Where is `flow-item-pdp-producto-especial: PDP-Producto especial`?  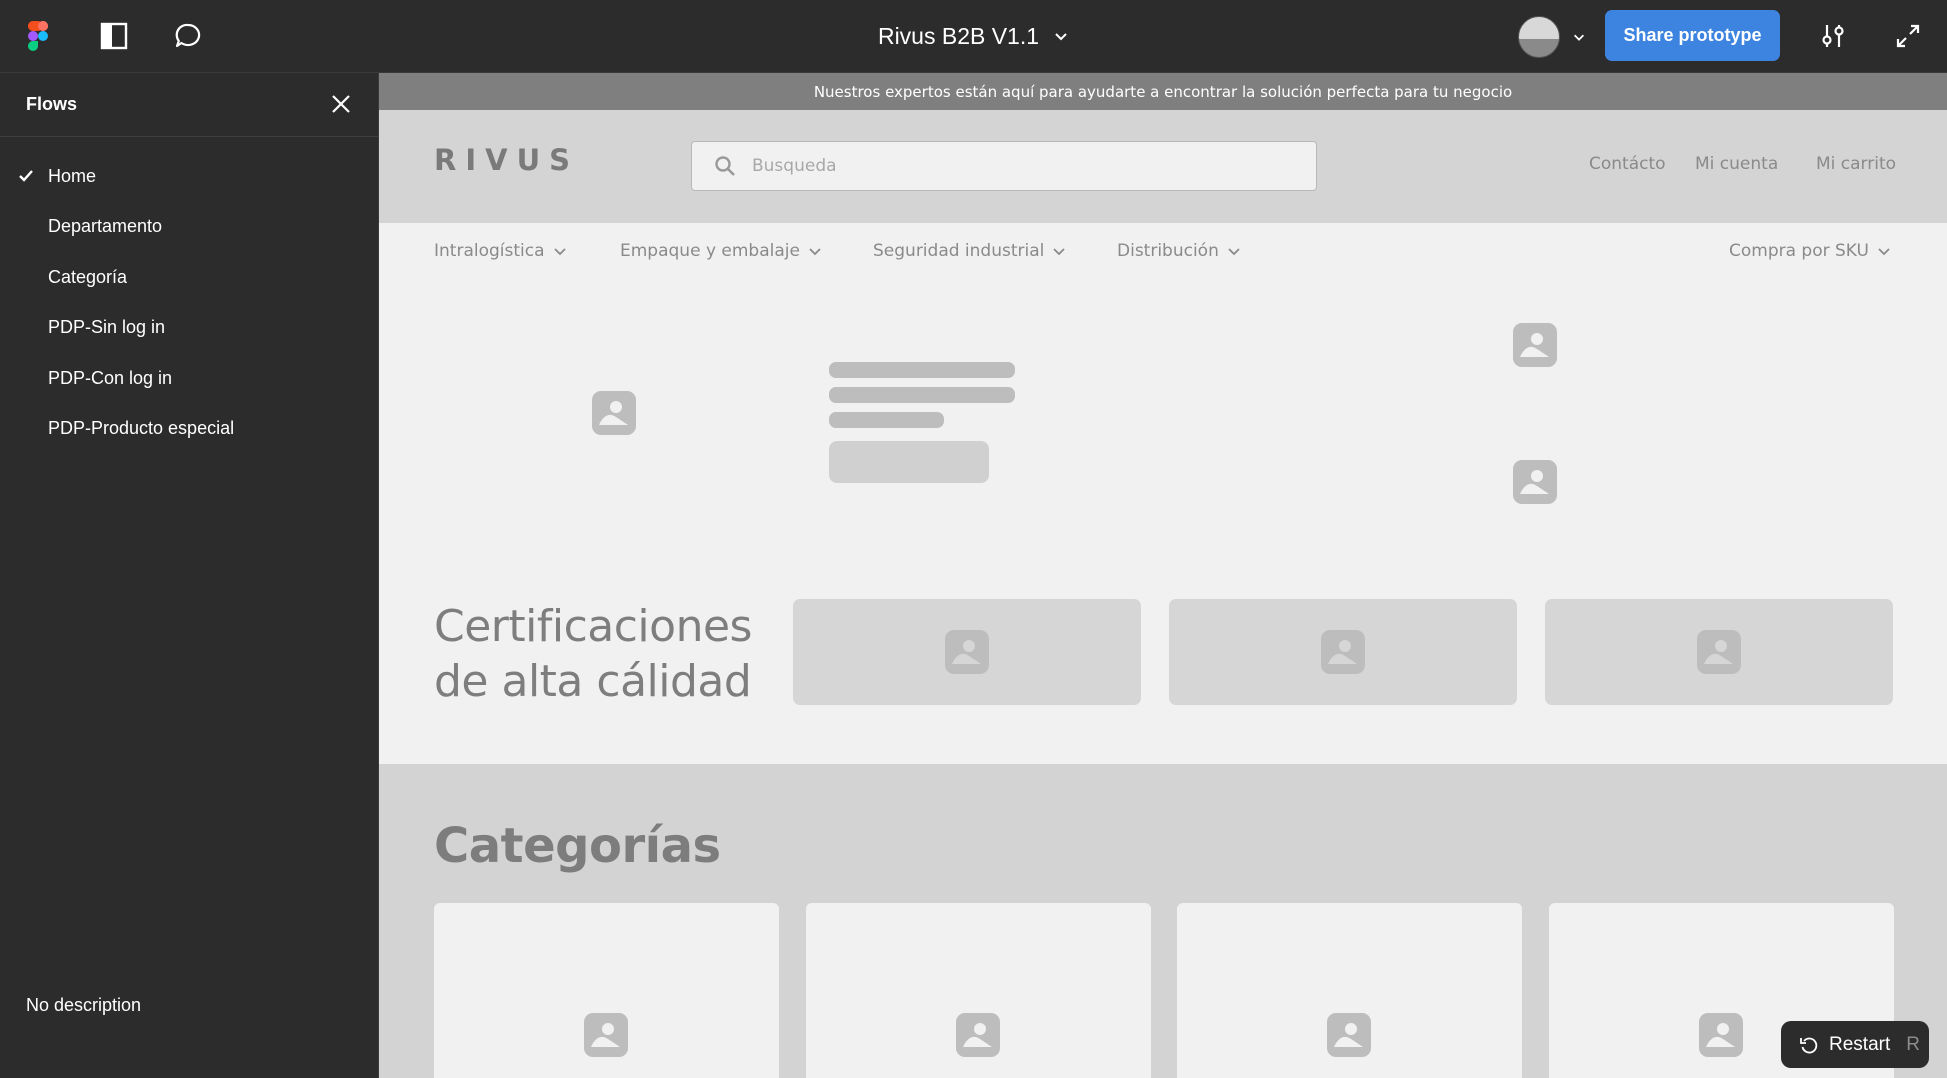 flow-item-pdp-producto-especial: PDP-Producto especial is located at coordinates (189, 429).